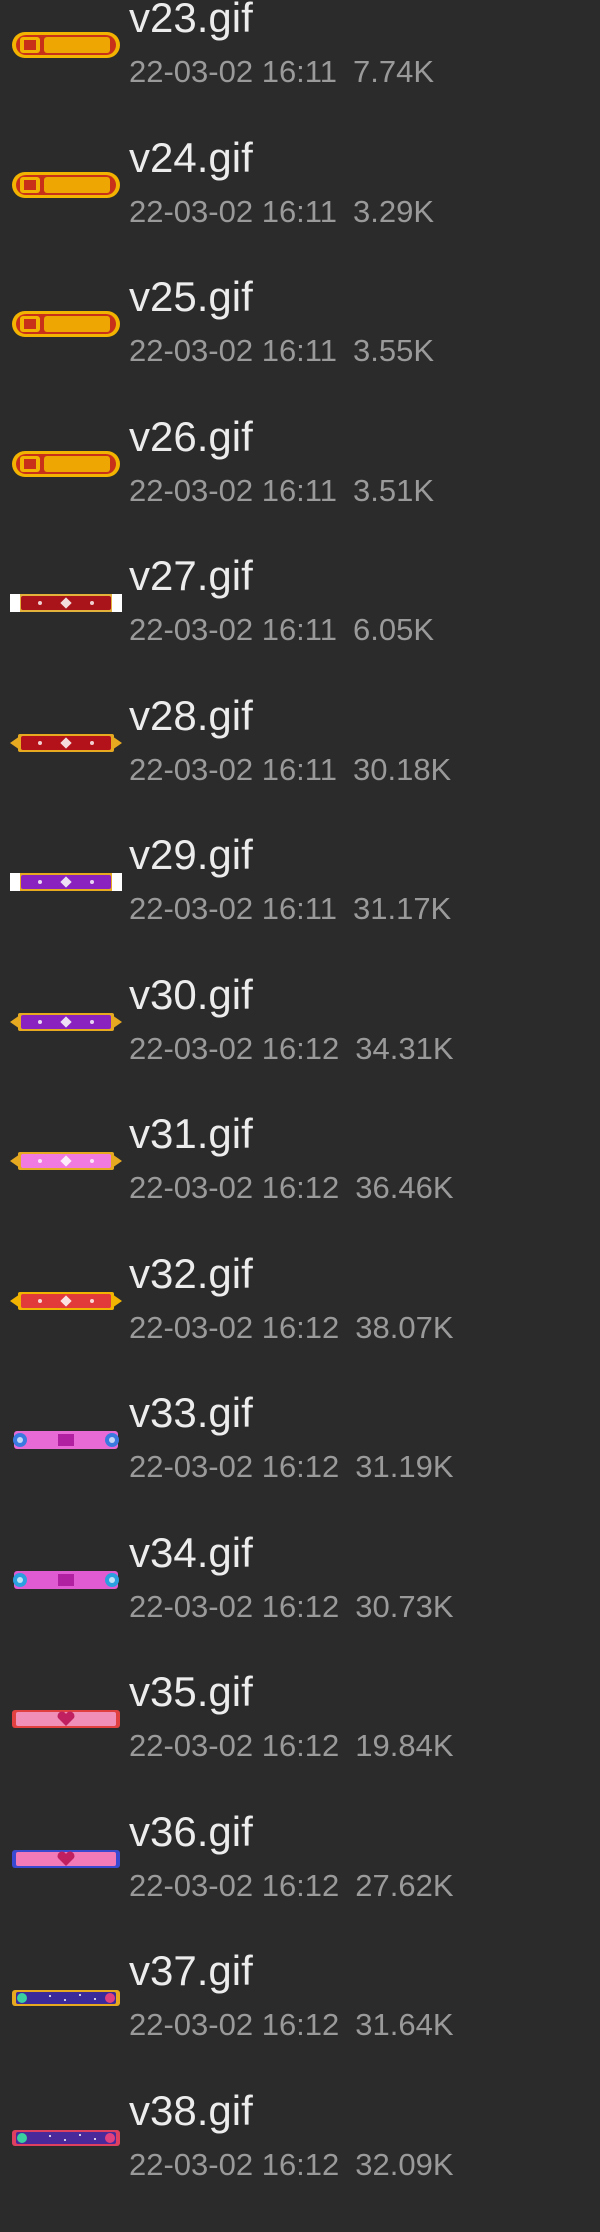 The width and height of the screenshot is (600, 2232). Describe the element at coordinates (191, 1692) in the screenshot. I see `file-name: v35.gif` at that location.